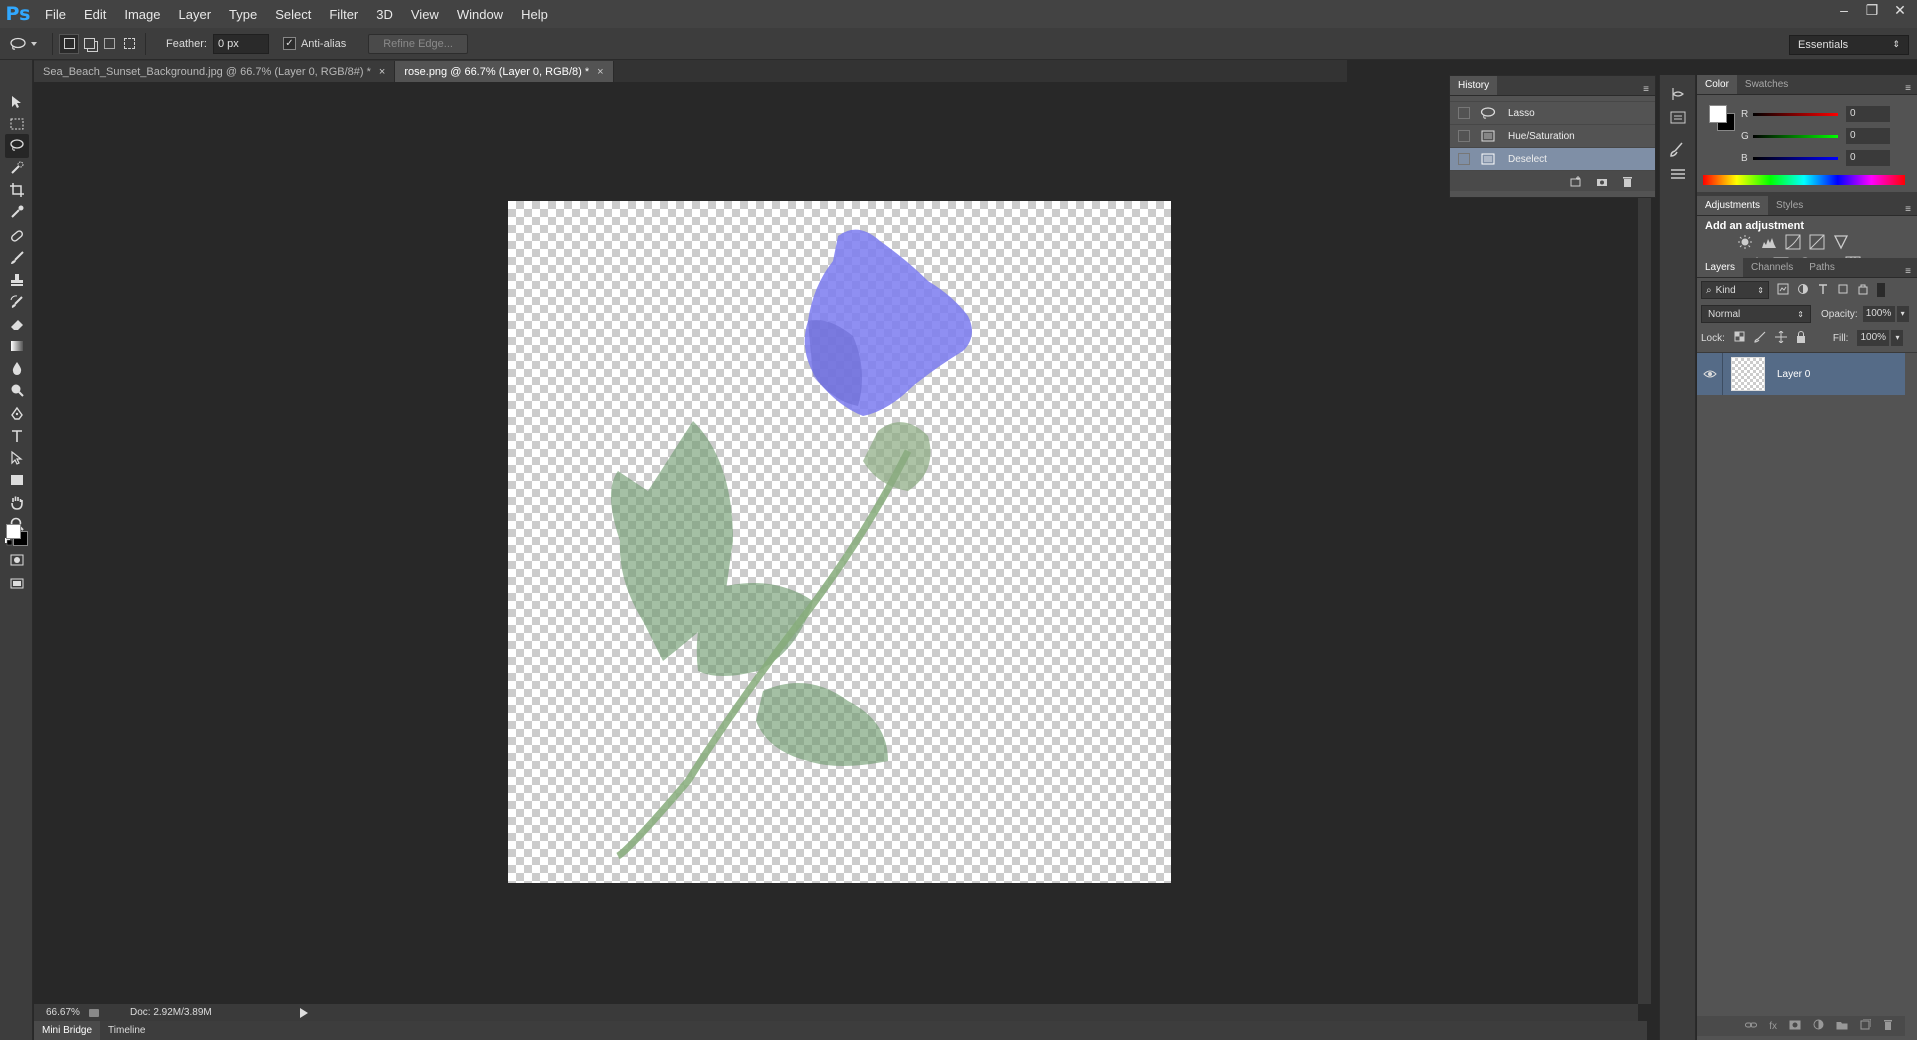 The width and height of the screenshot is (1917, 1040). Describe the element at coordinates (1868, 158) in the screenshot. I see `blue-value: 0` at that location.